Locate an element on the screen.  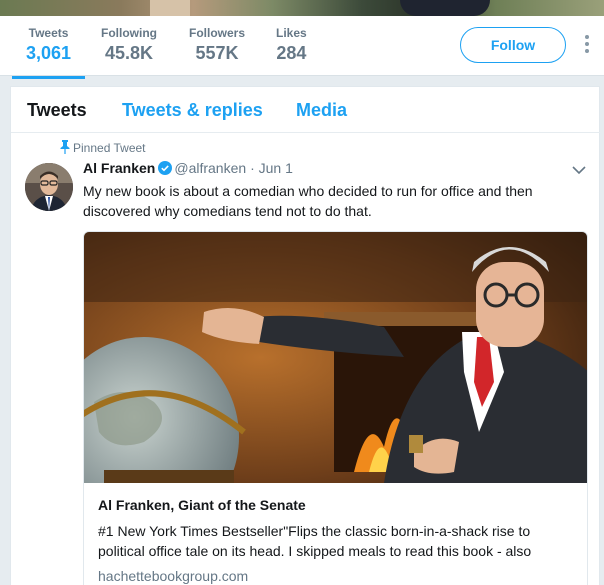
stat-following: Following 45.8K is located at coordinates (129, 45).